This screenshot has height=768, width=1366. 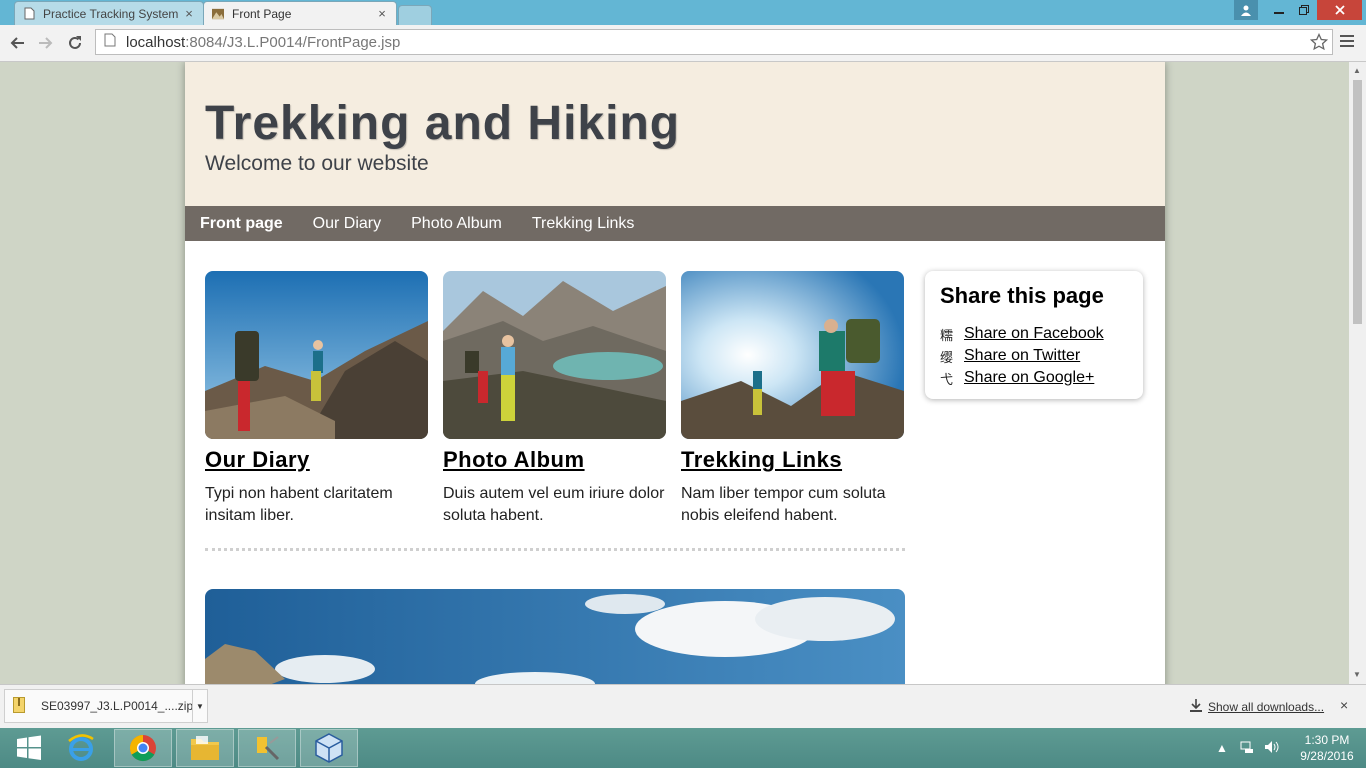 I want to click on tab-label: Practice Tracking System, so click(x=111, y=13).